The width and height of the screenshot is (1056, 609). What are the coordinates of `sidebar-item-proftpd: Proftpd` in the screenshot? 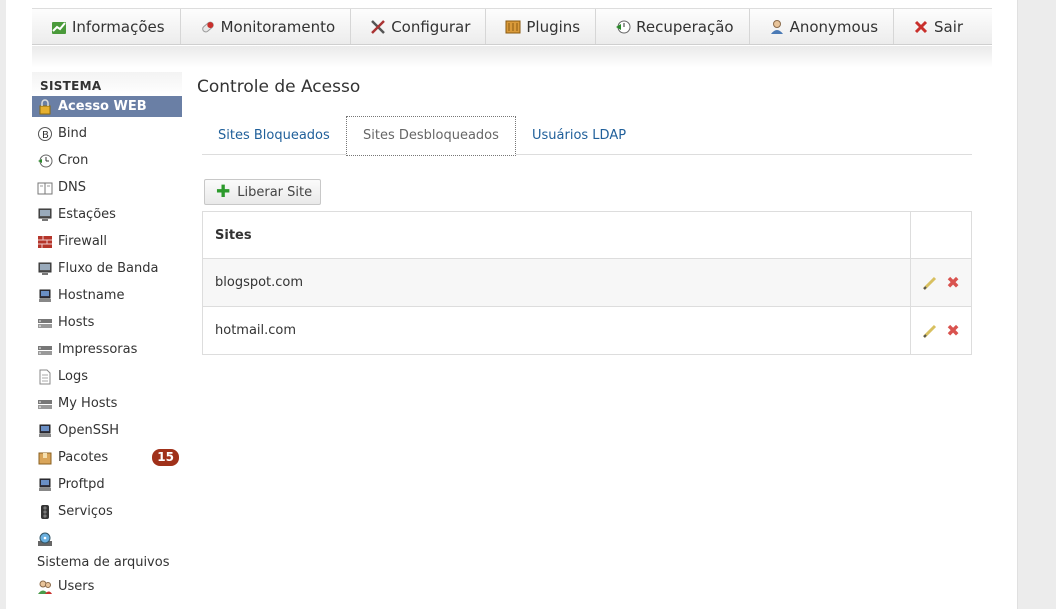 It's located at (107, 484).